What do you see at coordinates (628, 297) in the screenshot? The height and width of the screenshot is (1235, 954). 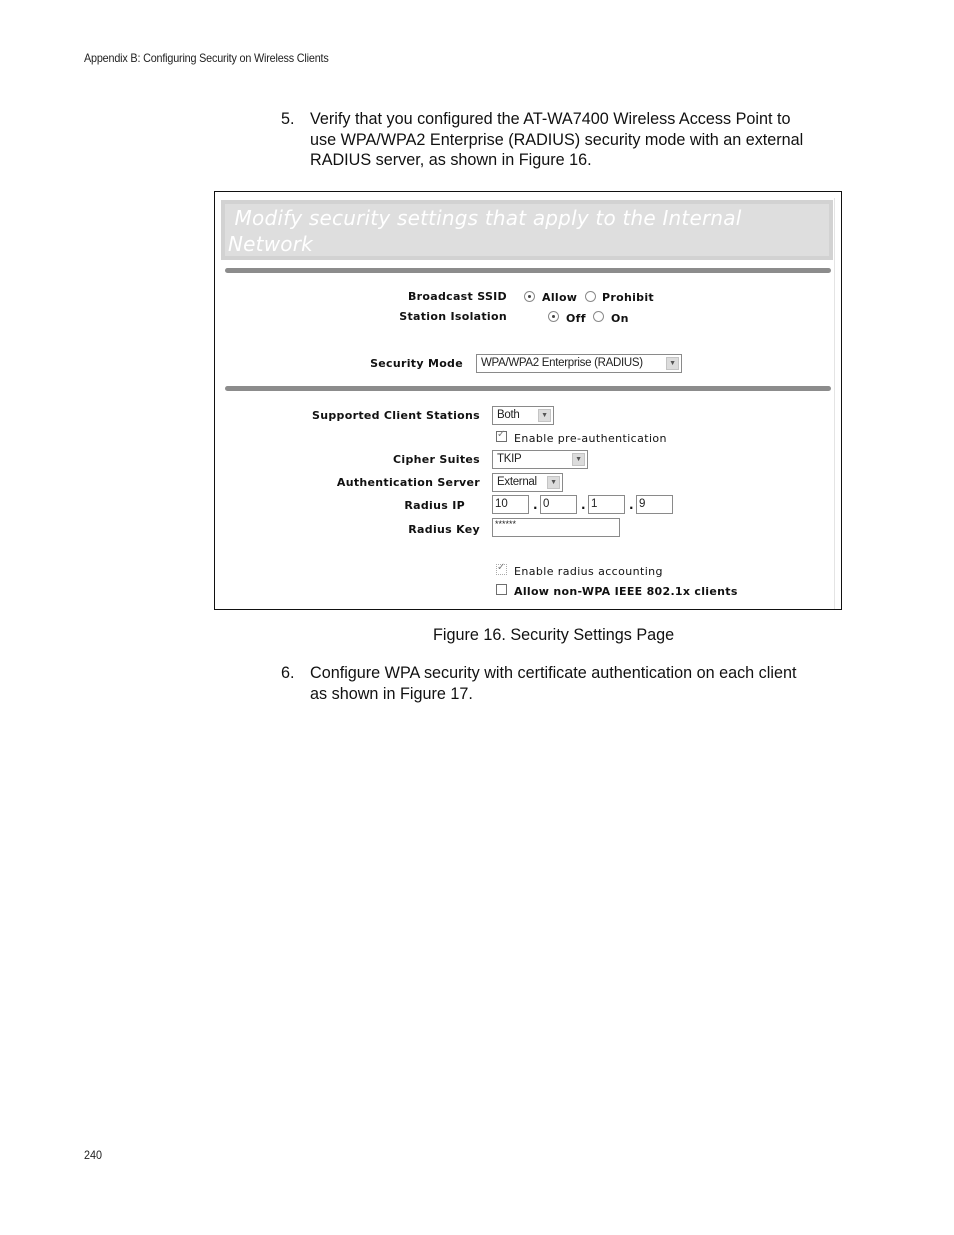 I see `broadcast-ssid-prohibit-label: Prohibit` at bounding box center [628, 297].